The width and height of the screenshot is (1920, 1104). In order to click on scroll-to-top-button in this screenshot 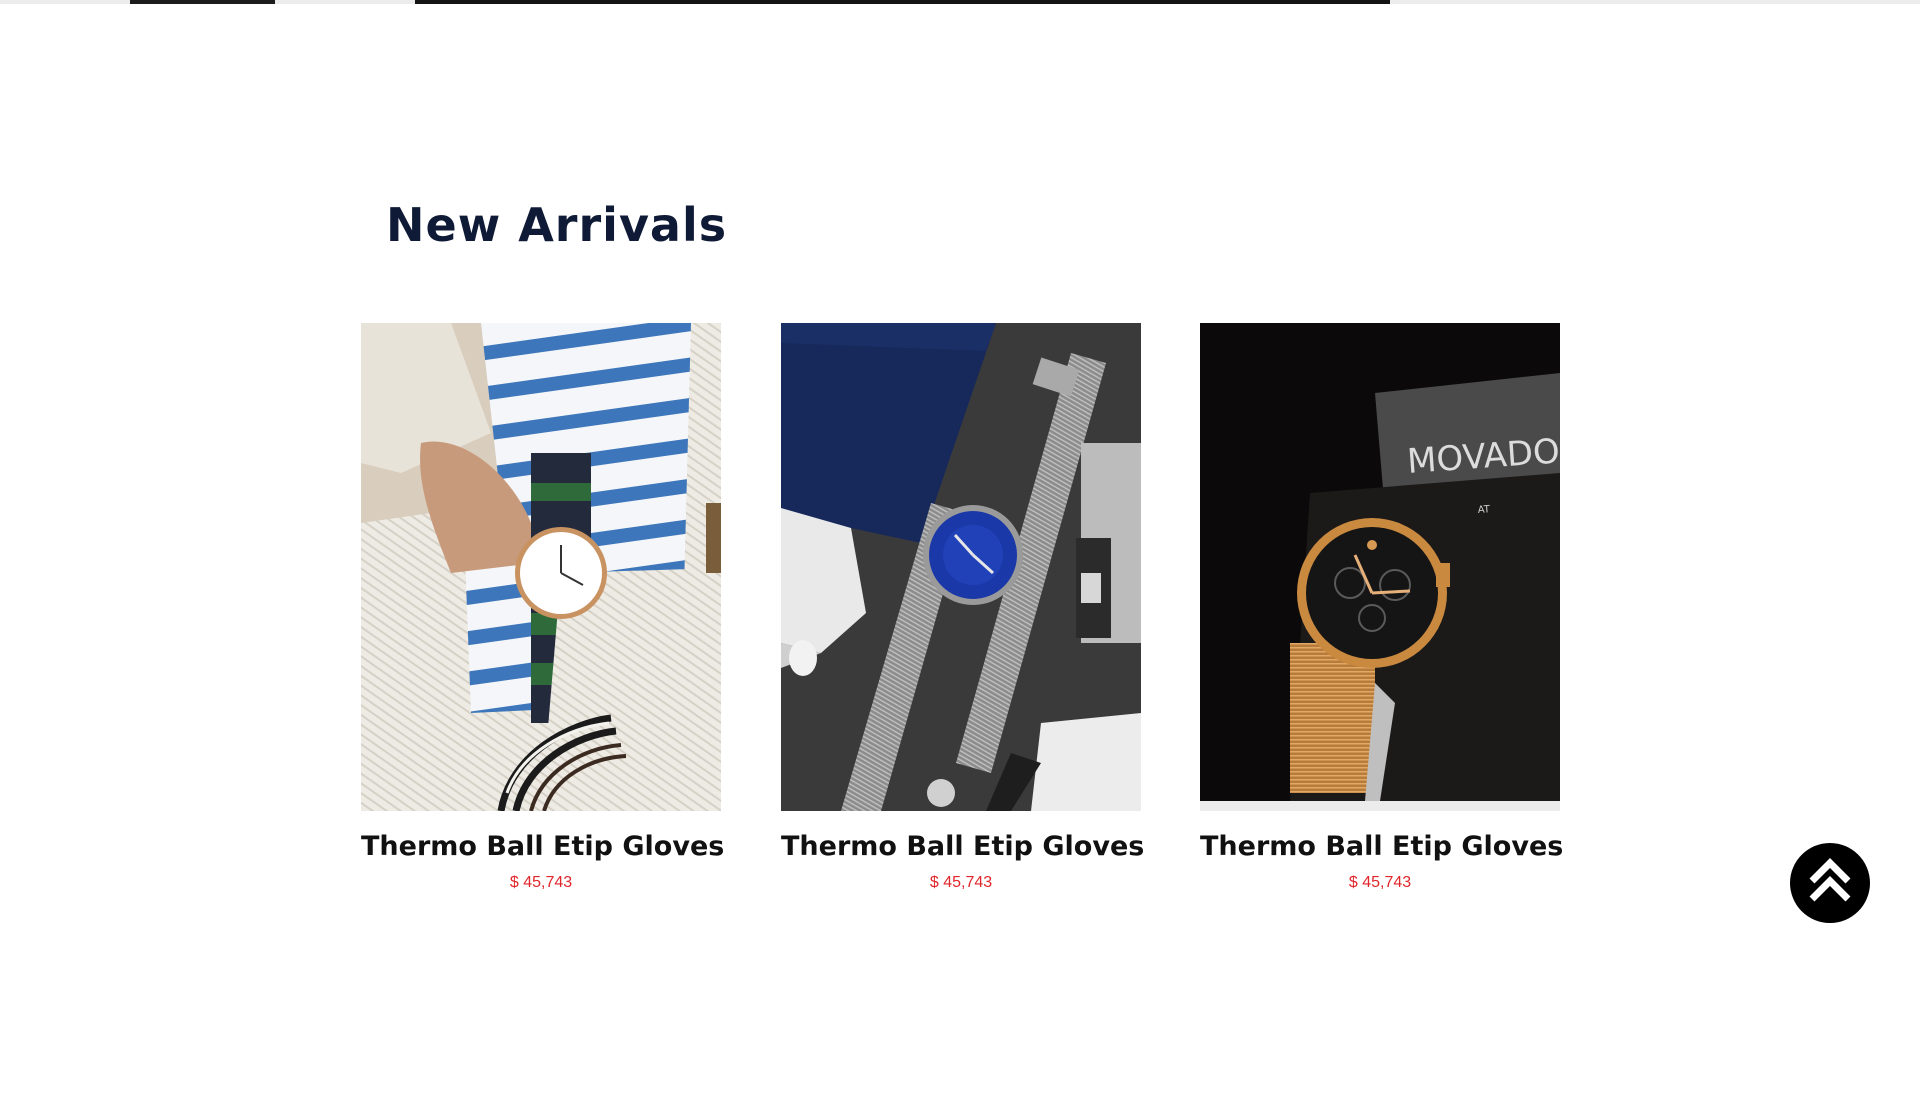, I will do `click(1830, 883)`.